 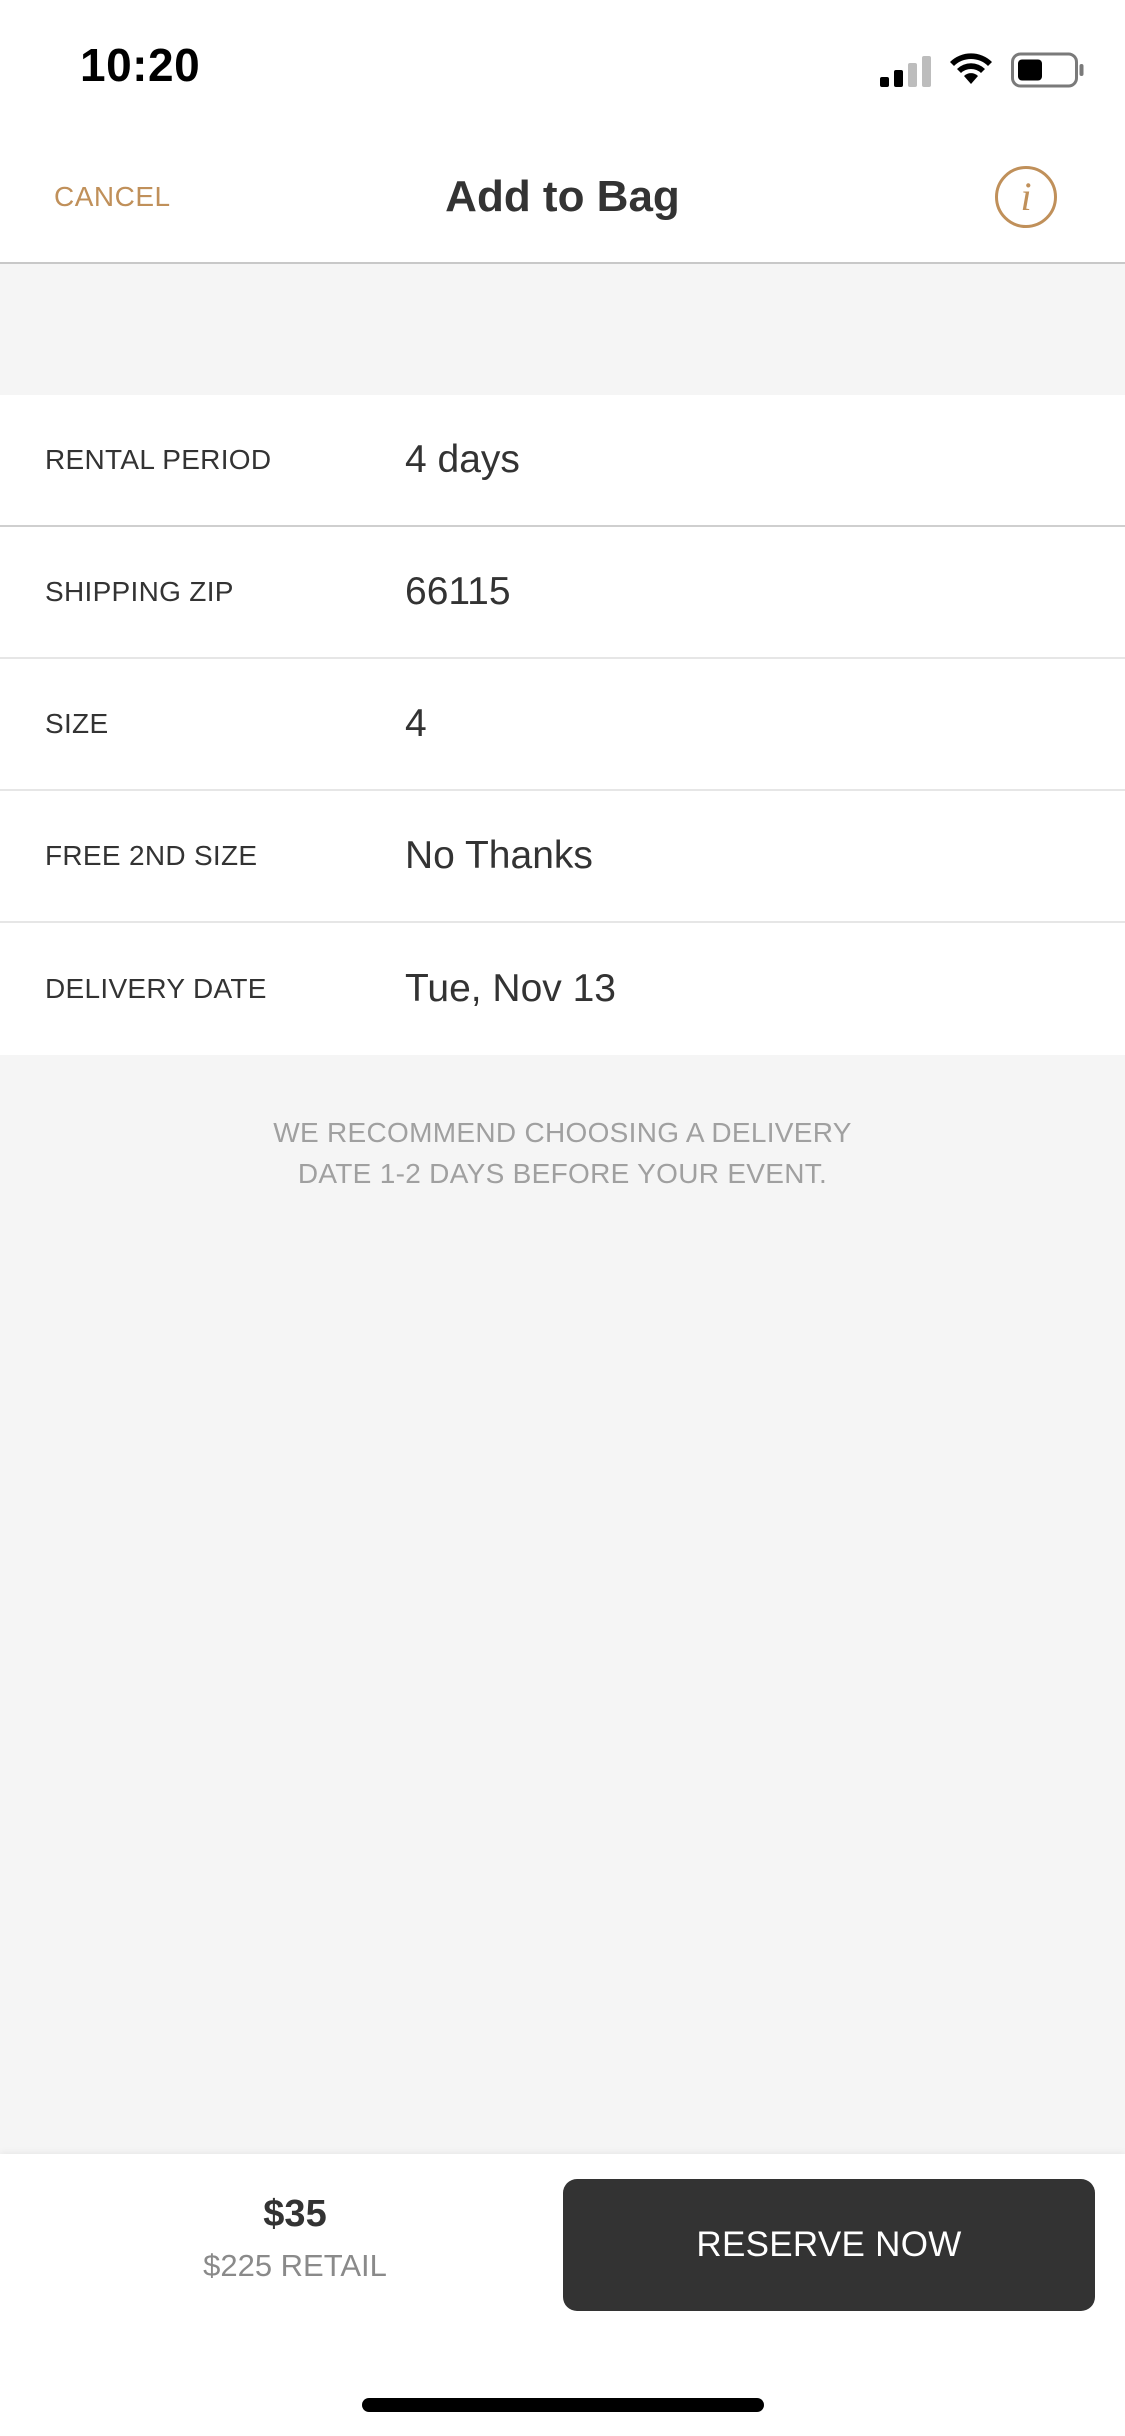 I want to click on free-second-size-value: No Thanks, so click(x=499, y=855).